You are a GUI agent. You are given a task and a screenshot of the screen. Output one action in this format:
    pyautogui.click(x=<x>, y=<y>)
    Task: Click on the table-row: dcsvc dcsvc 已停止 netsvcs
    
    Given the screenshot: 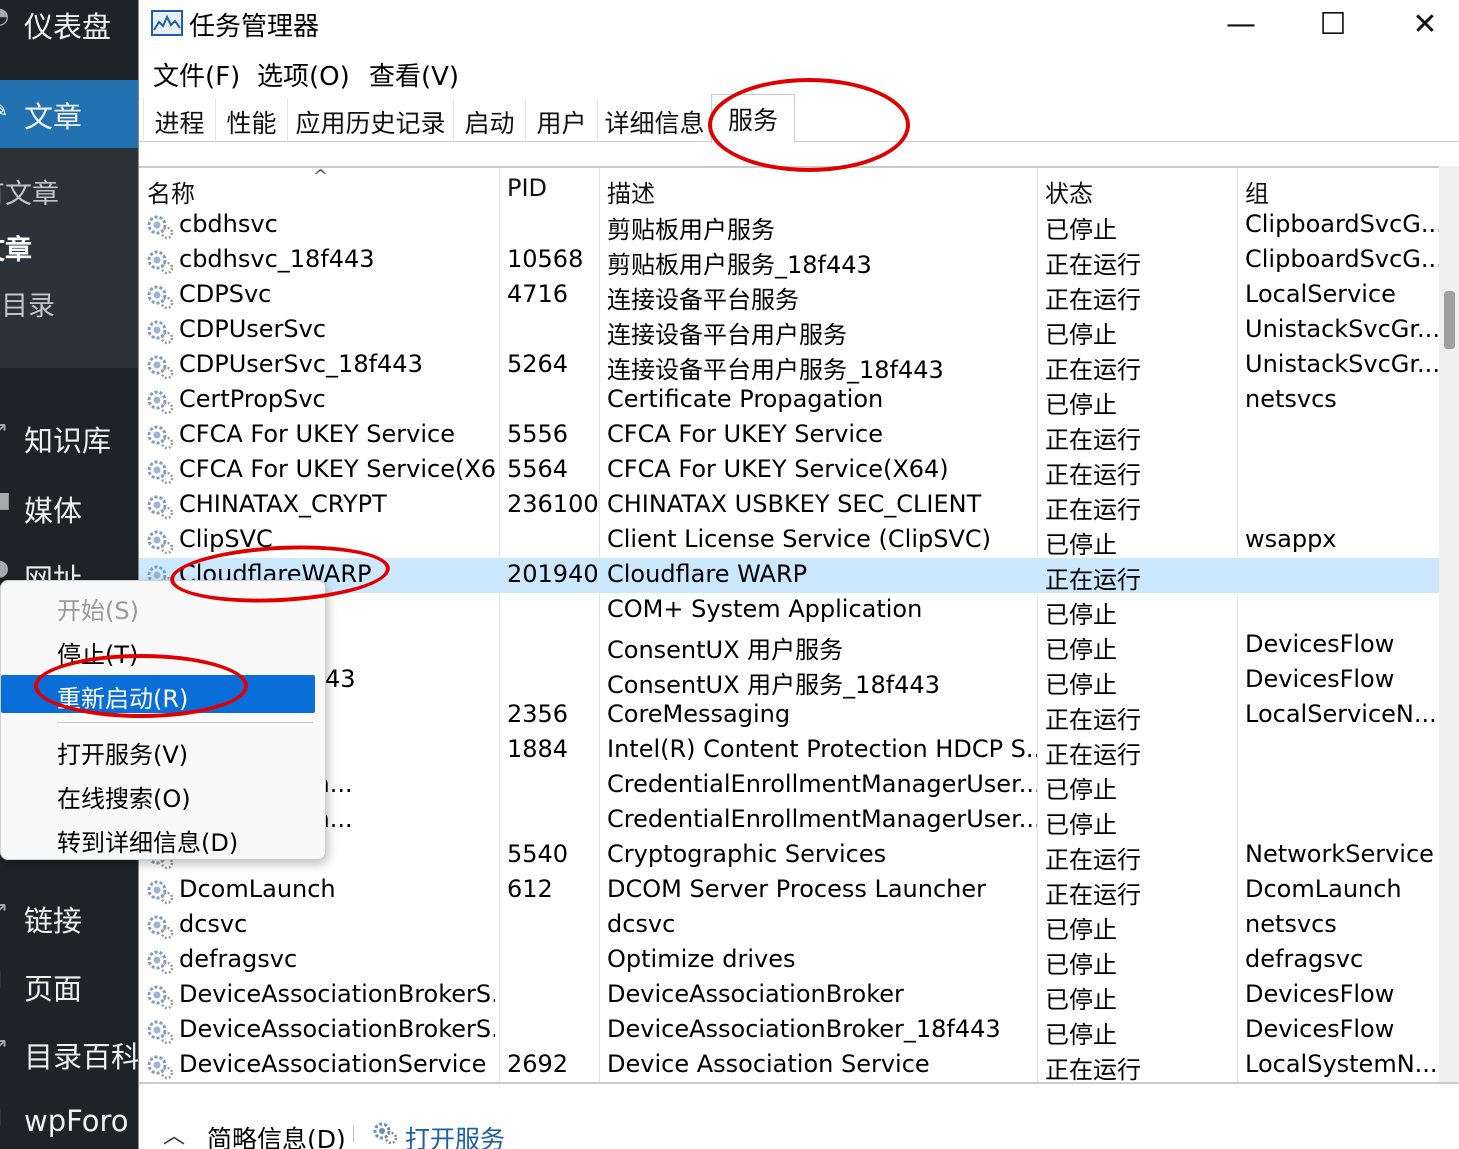 What is the action you would take?
    pyautogui.click(x=789, y=926)
    